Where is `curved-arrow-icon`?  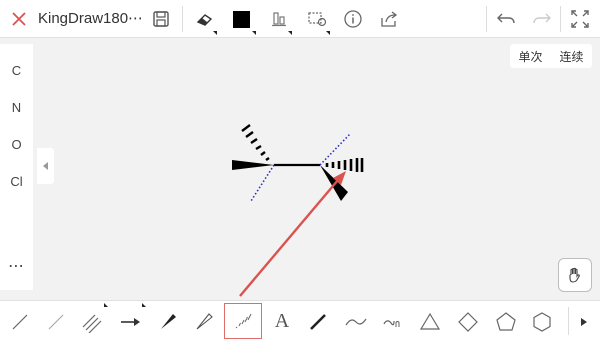
curved-arrow-icon is located at coordinates (391, 323).